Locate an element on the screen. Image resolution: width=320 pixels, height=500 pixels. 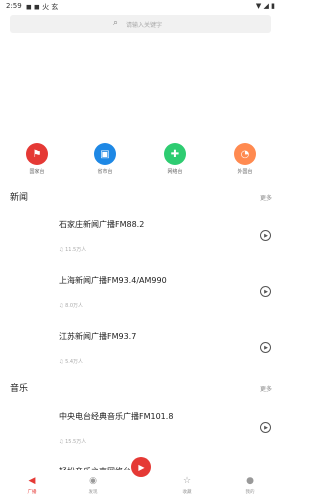
tab-favorites: ☆ 收藏 is located at coordinates (187, 485).